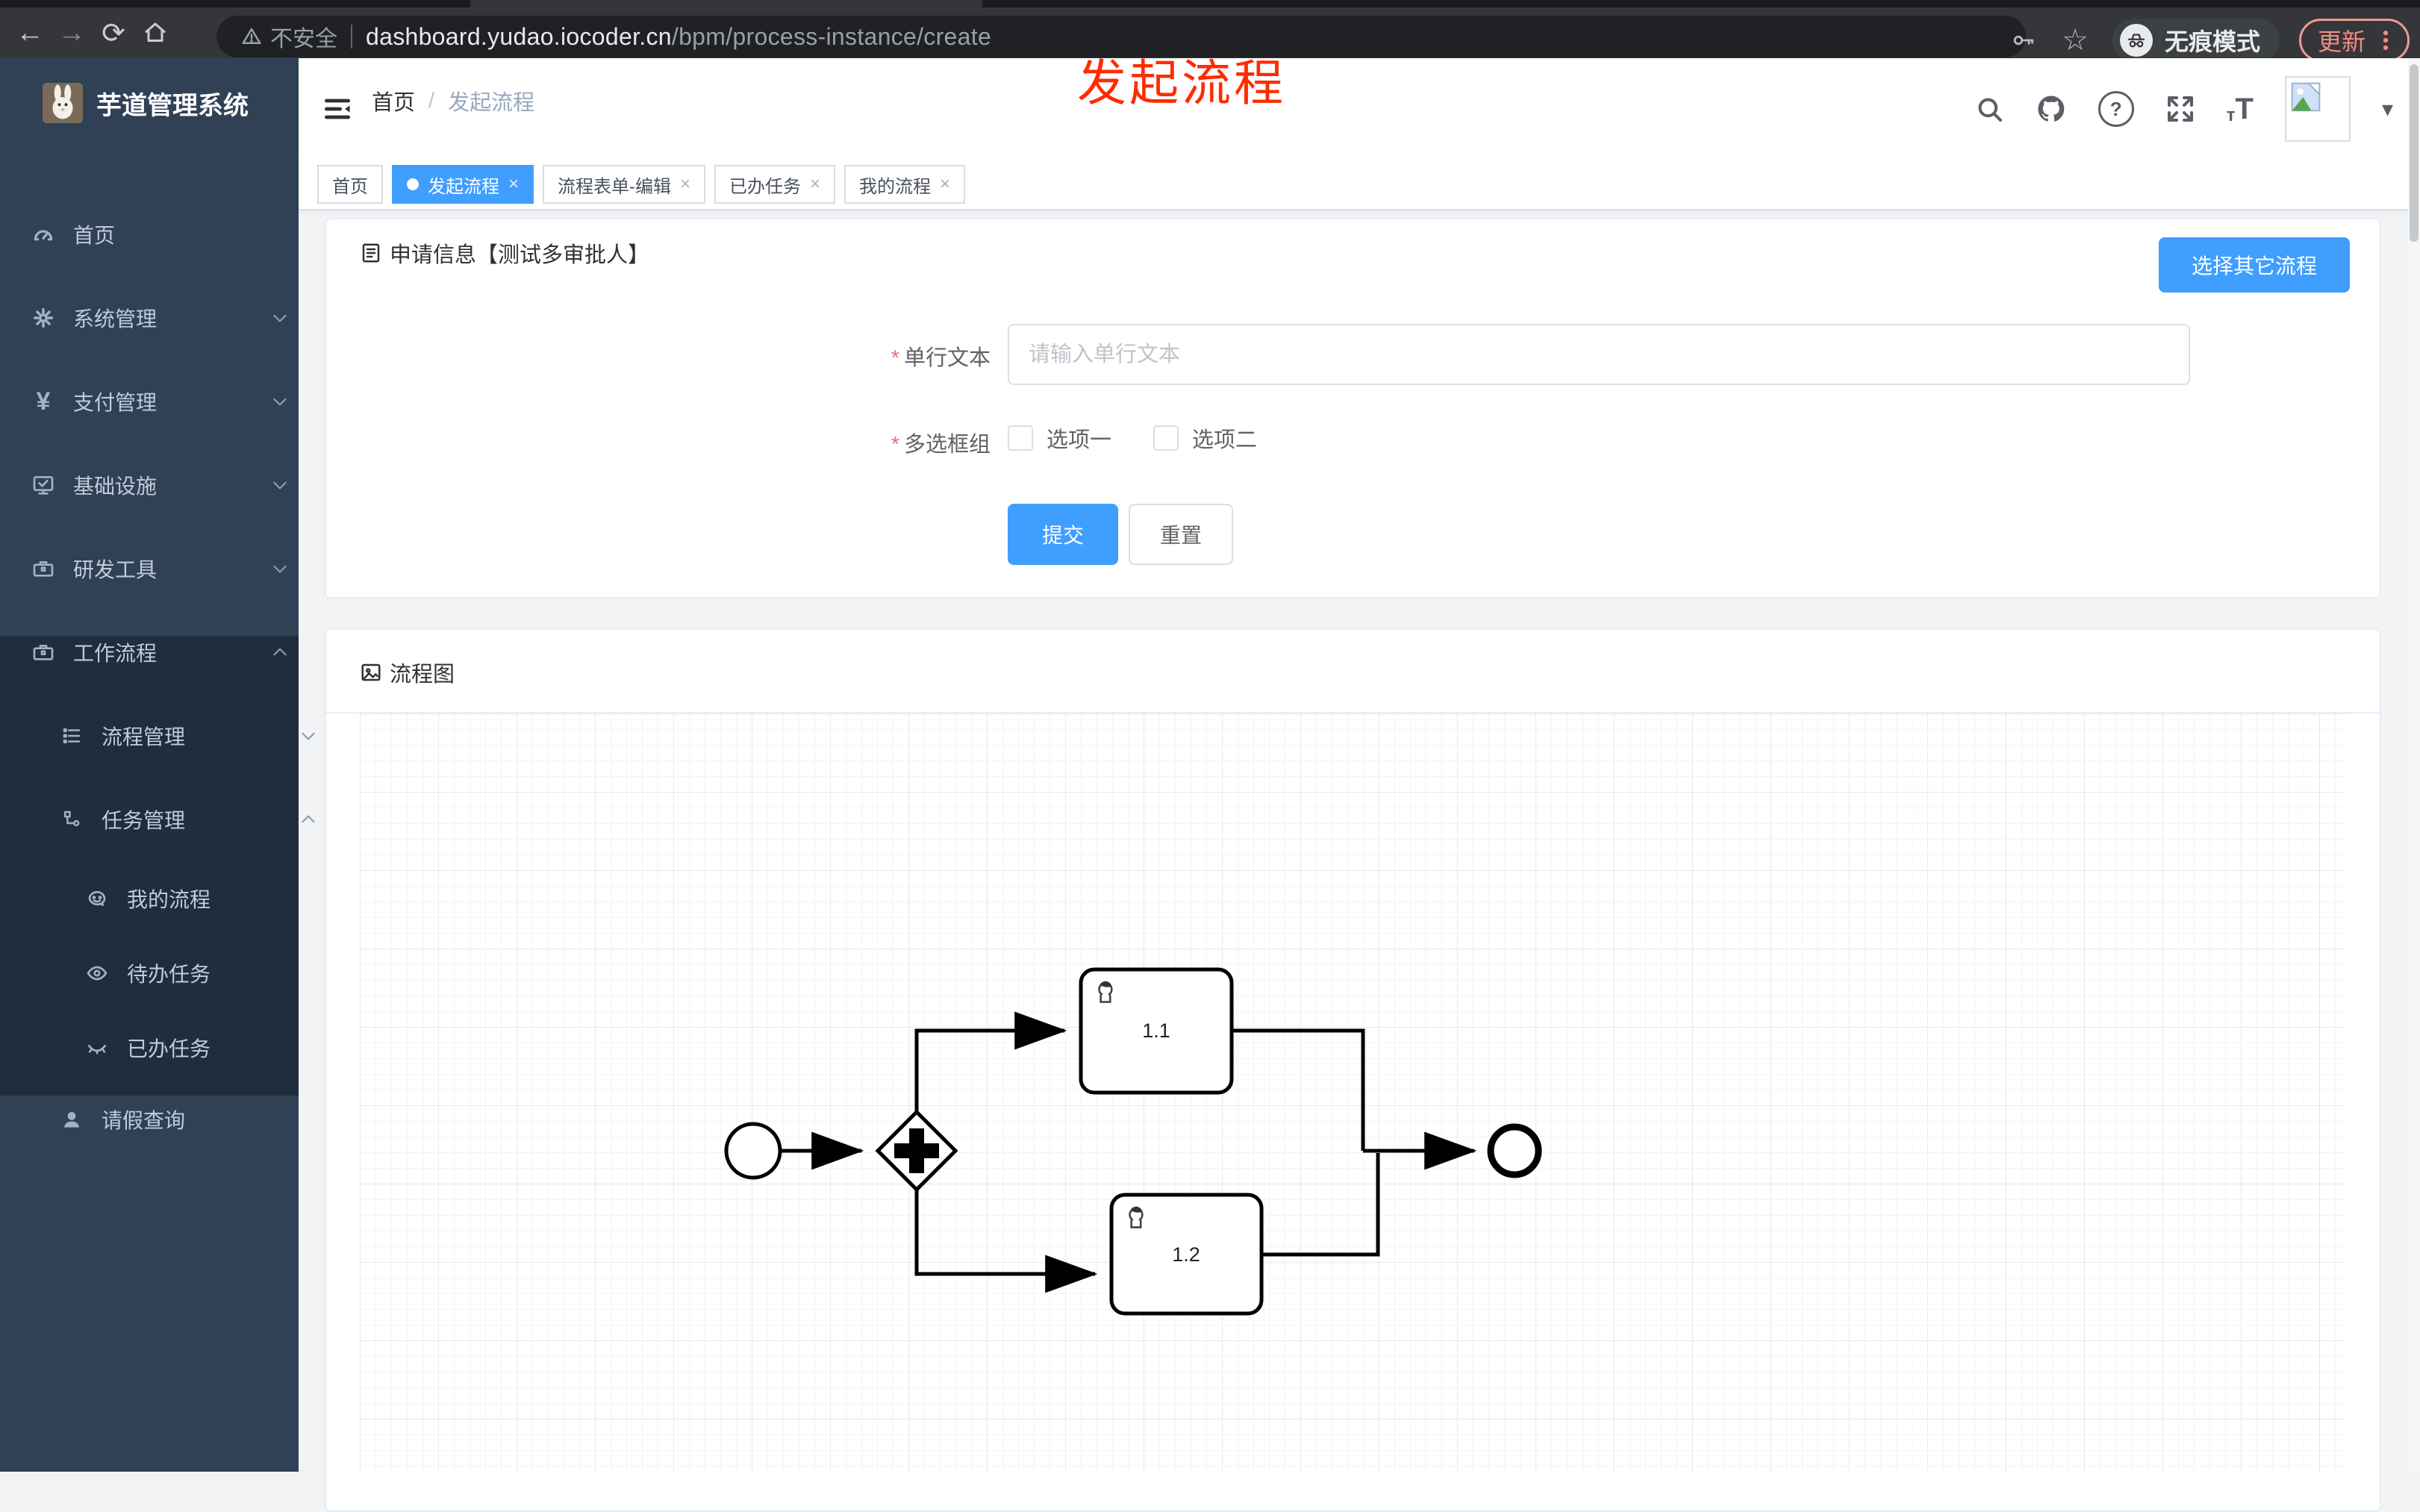  What do you see at coordinates (1514, 1150) in the screenshot?
I see `bpmn-end-event` at bounding box center [1514, 1150].